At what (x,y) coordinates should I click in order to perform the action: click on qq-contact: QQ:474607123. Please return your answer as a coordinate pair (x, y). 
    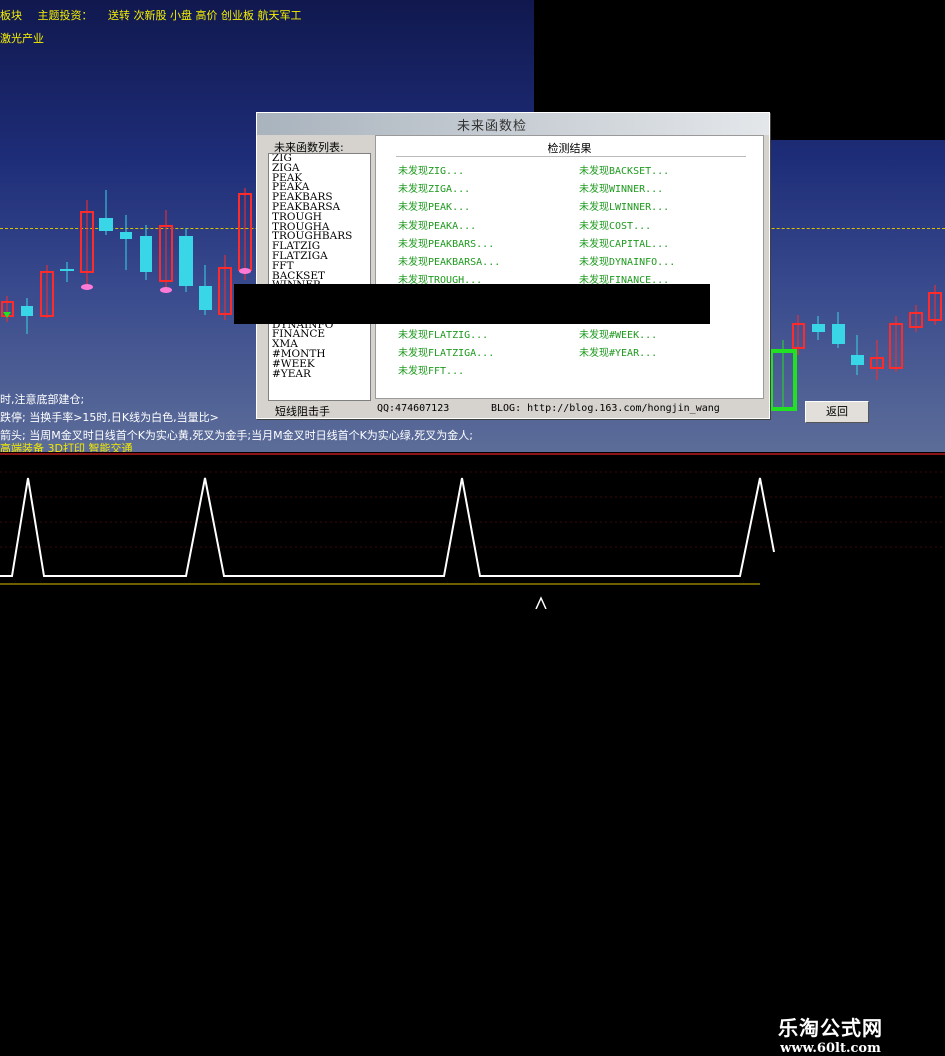
    Looking at the image, I should click on (413, 408).